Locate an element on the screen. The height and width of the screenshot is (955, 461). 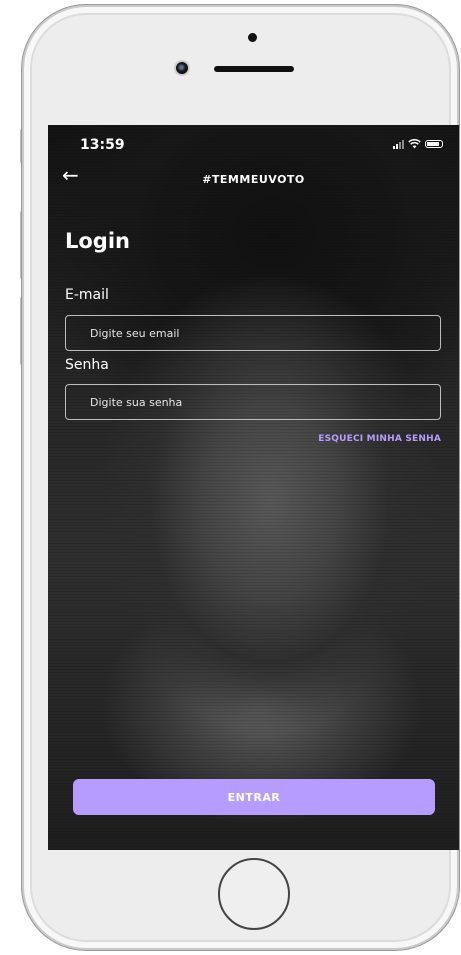
signal-icon is located at coordinates (398, 144).